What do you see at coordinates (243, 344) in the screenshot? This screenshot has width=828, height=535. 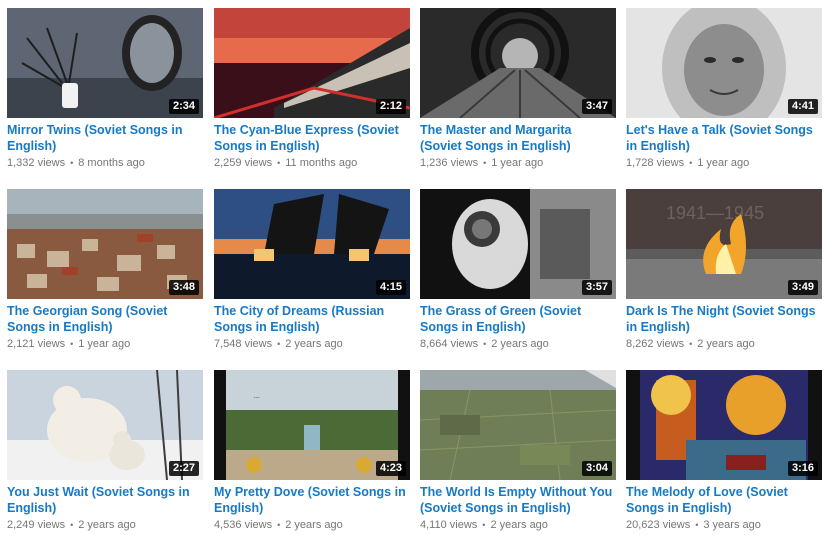 I see `view-count: 7,548 views` at bounding box center [243, 344].